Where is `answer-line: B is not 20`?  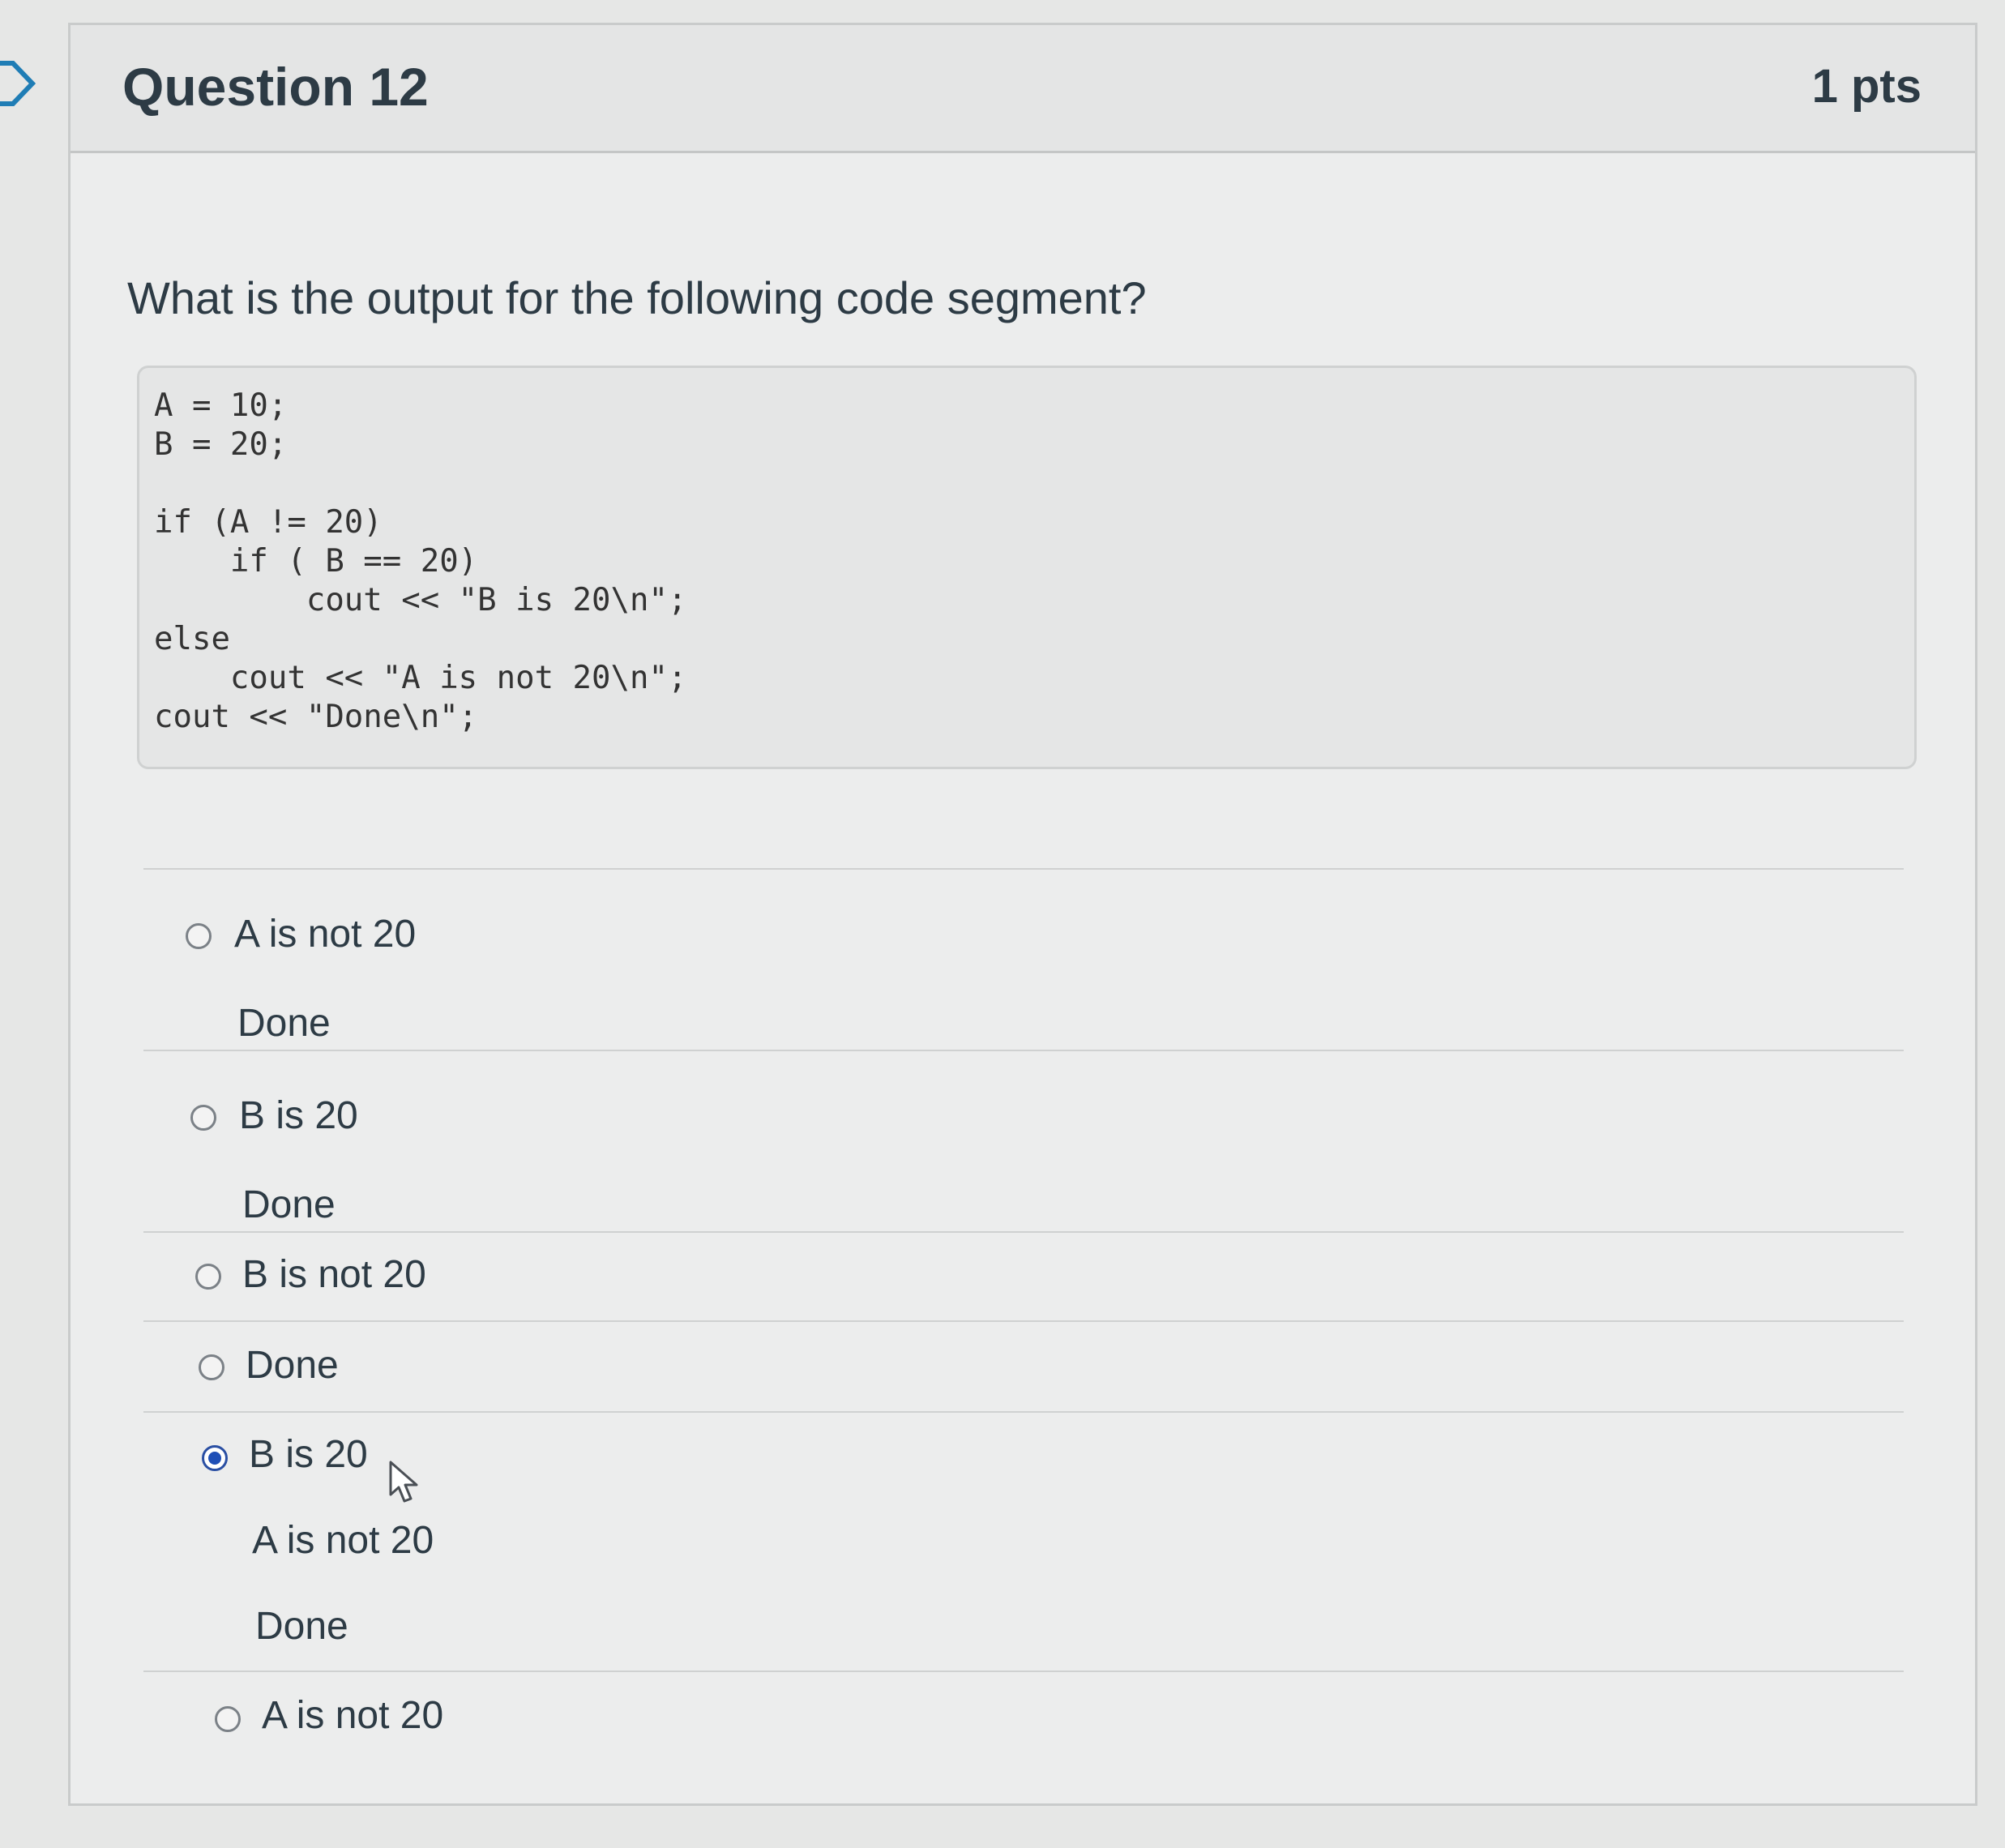
answer-line: B is not 20 is located at coordinates (334, 1274).